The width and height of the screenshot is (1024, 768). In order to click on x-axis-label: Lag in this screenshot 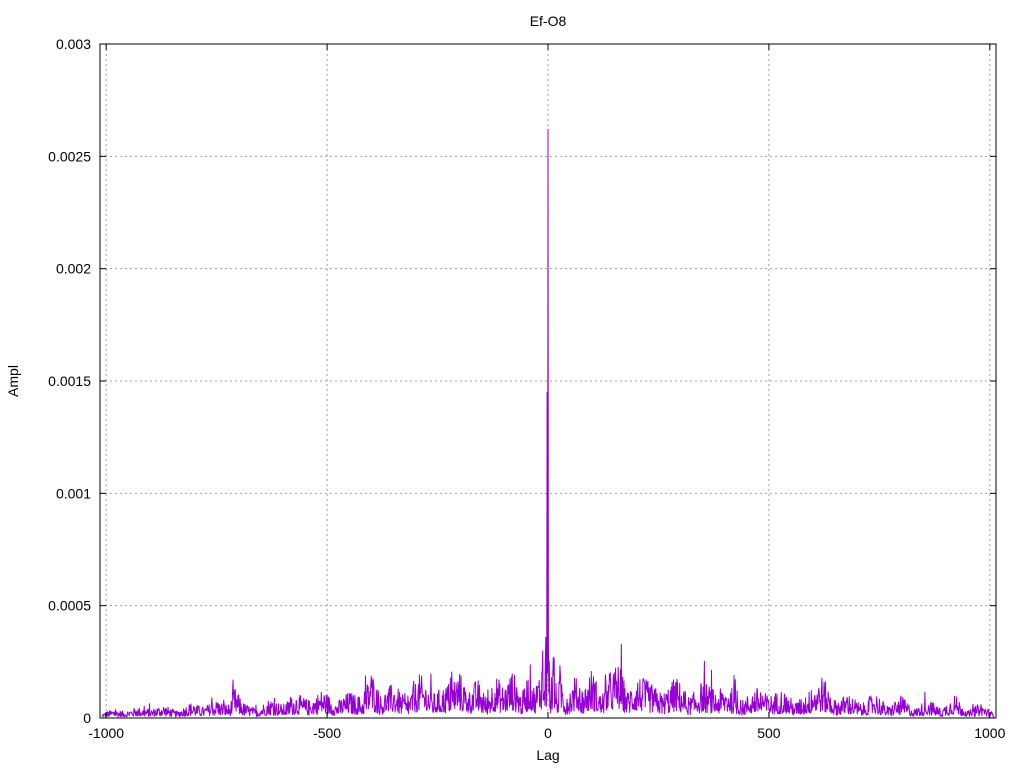, I will do `click(547, 755)`.